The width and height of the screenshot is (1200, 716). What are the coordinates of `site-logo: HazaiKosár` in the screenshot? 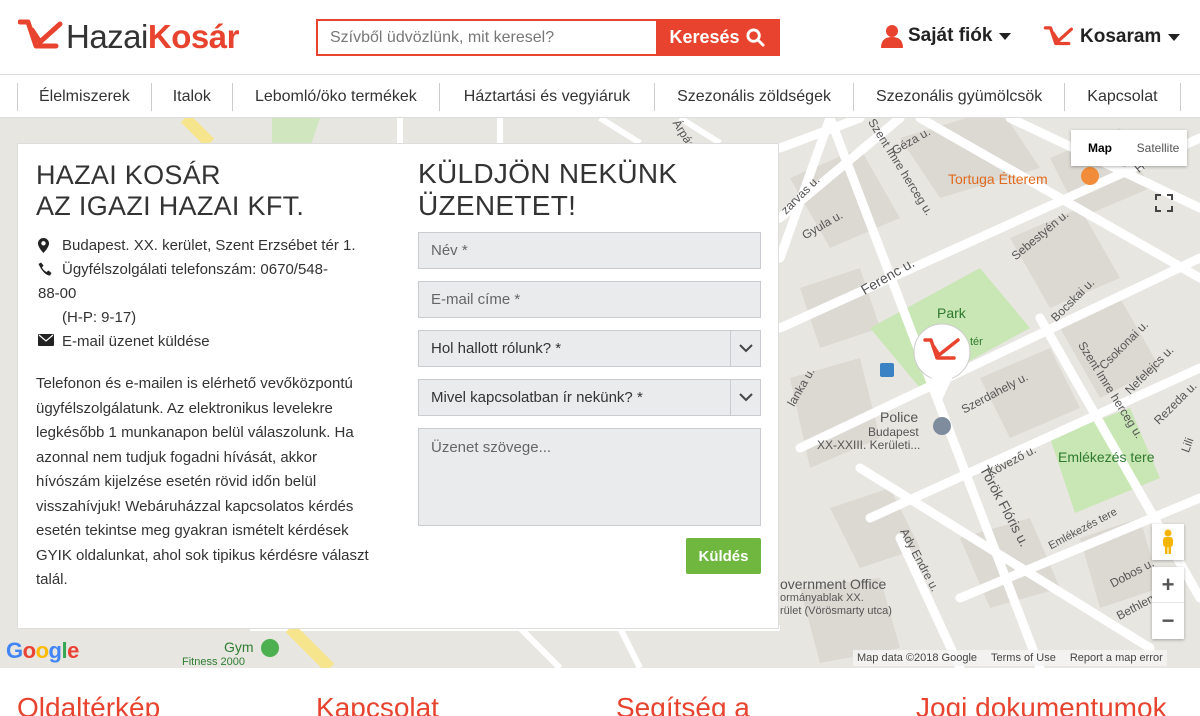 It's located at (128, 36).